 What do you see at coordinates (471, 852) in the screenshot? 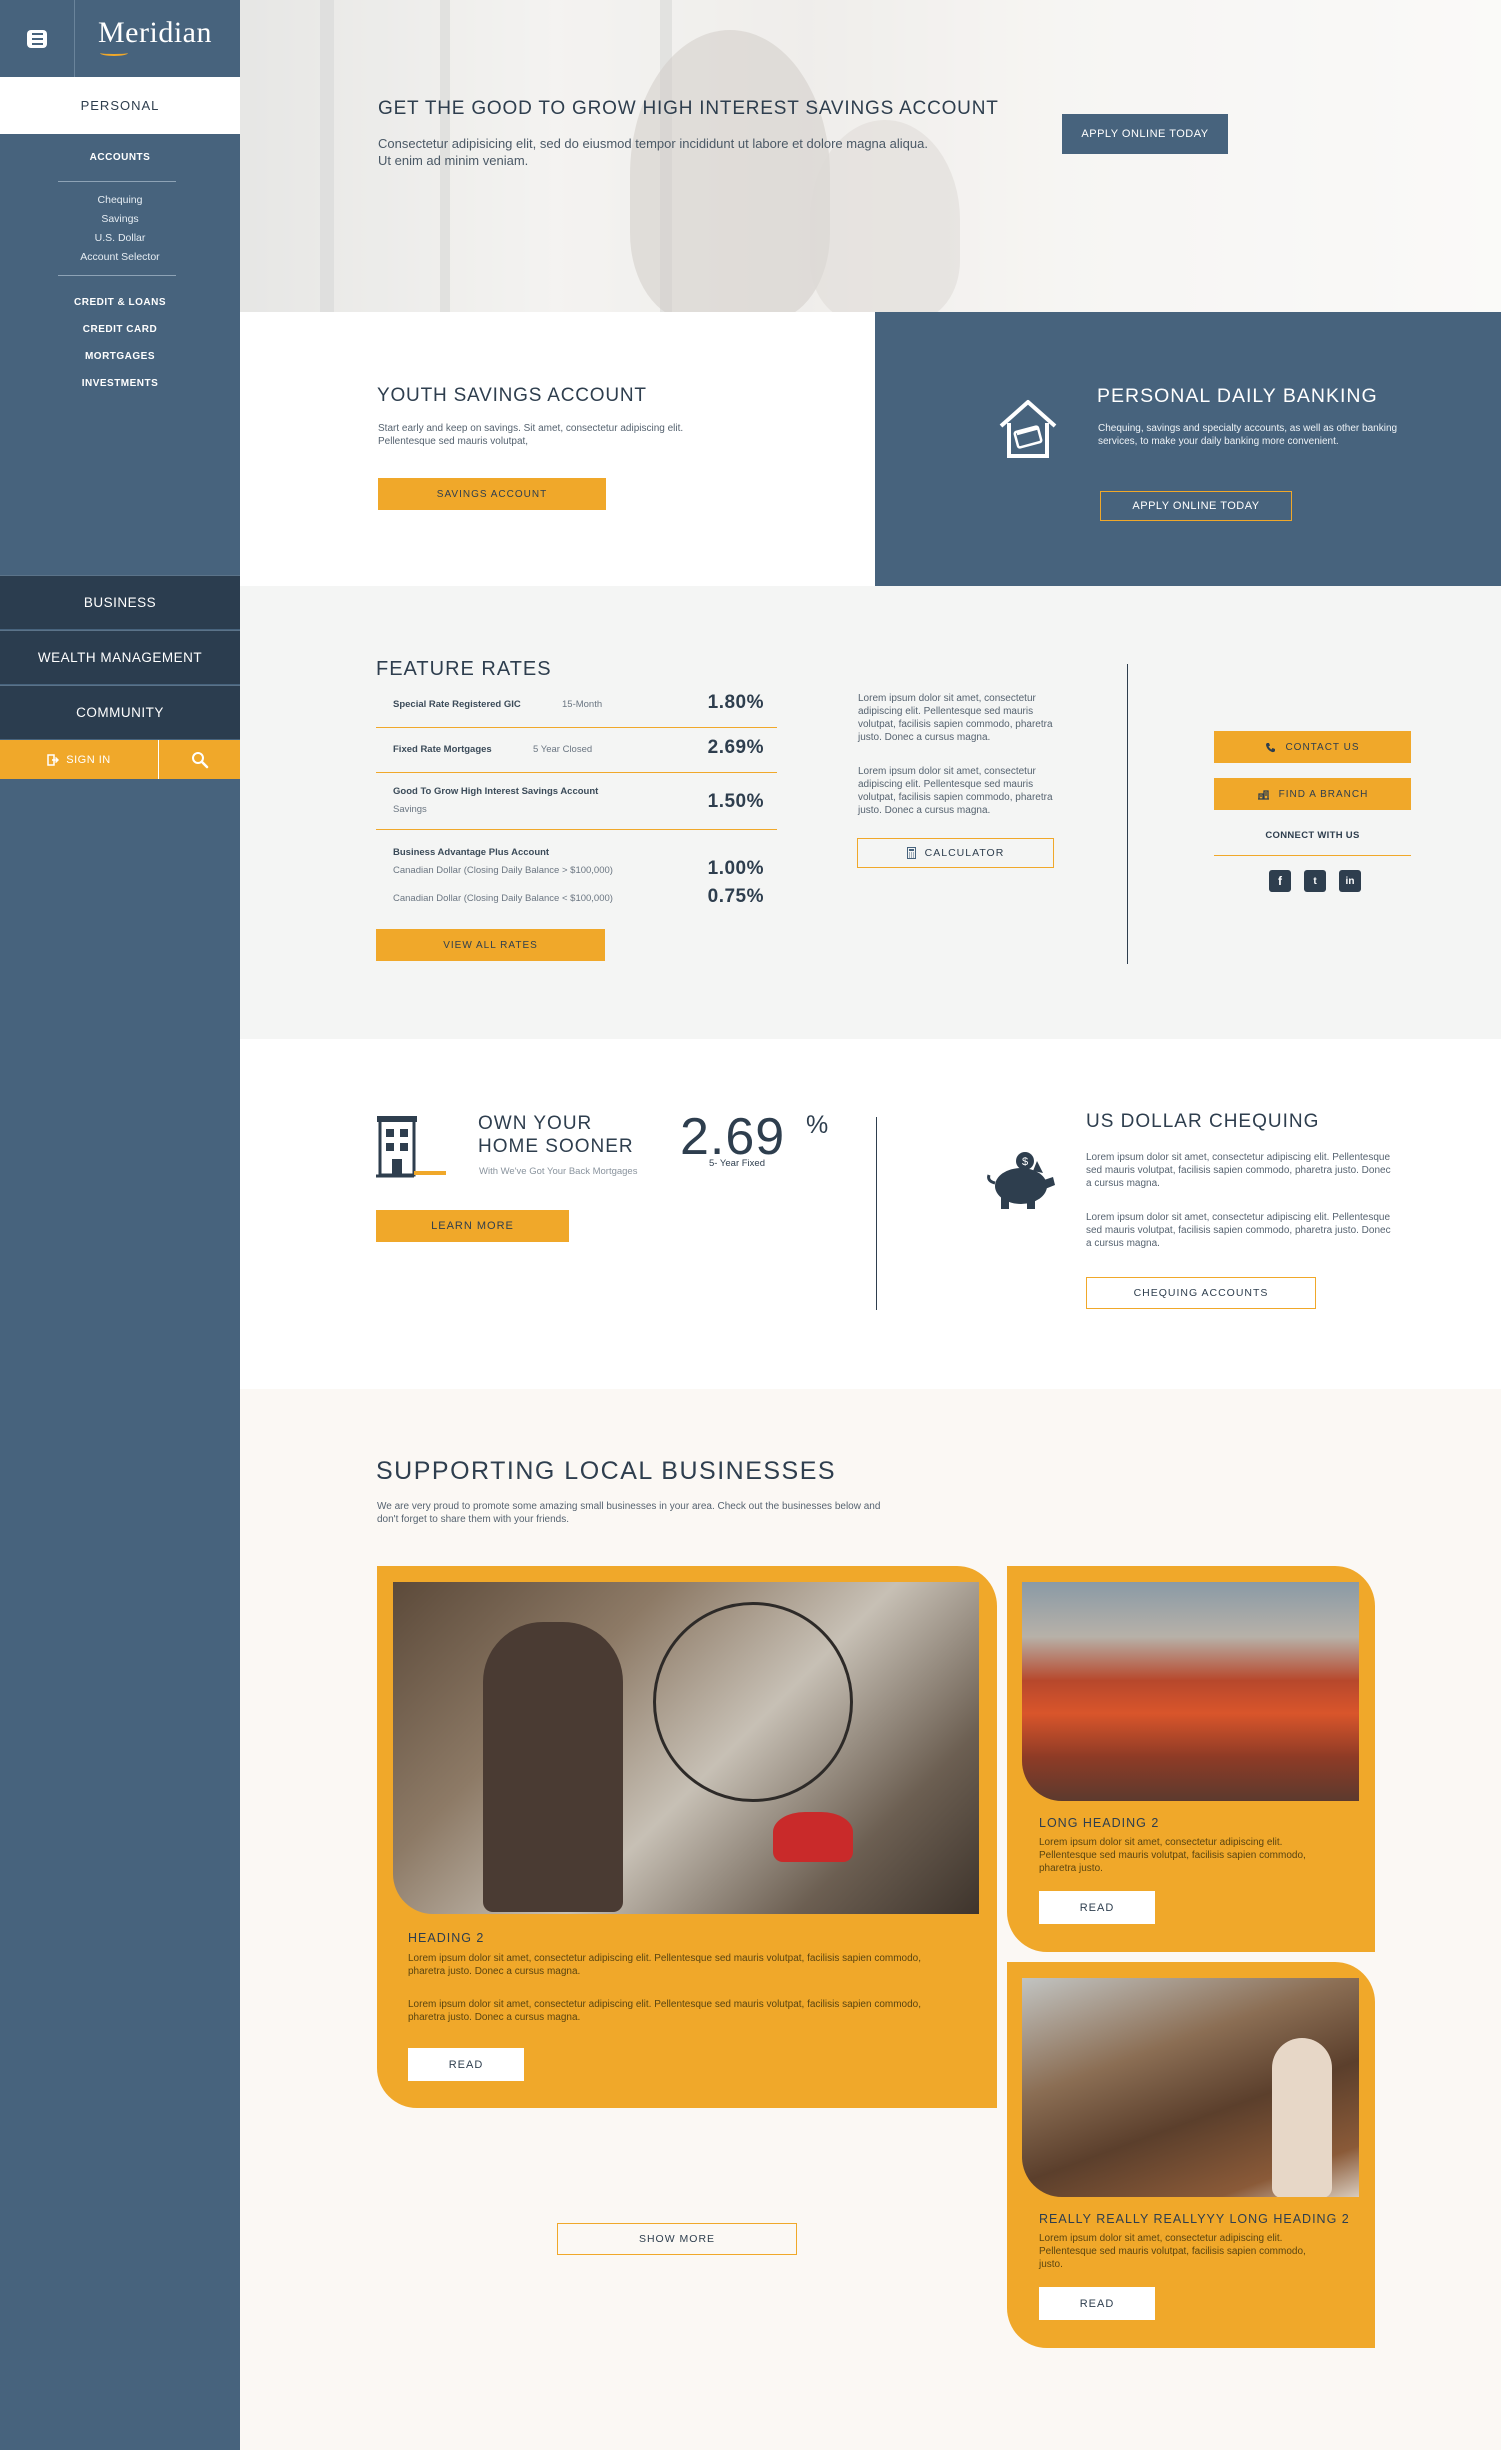
I see `rate-name: Business Advantage Plus Account` at bounding box center [471, 852].